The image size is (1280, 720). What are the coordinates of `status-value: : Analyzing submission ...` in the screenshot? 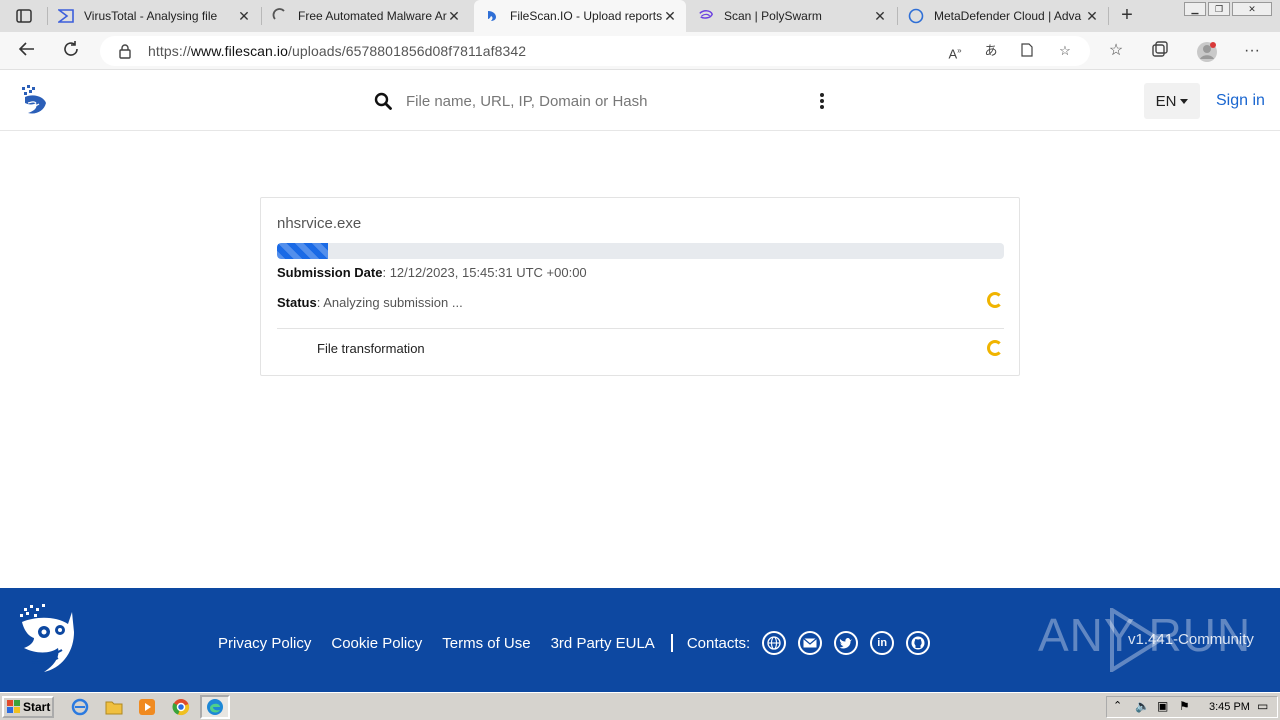 It's located at (389, 302).